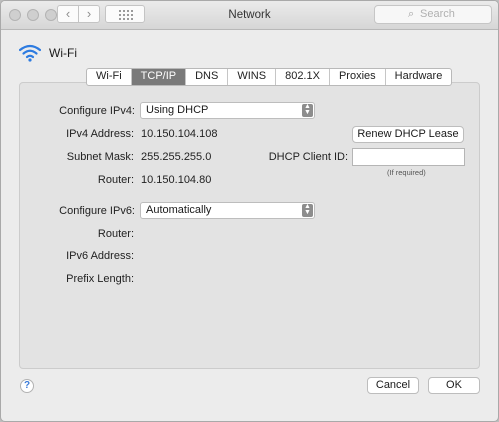 The height and width of the screenshot is (422, 499). Describe the element at coordinates (97, 211) in the screenshot. I see `configure-ipv6-label: Configure IPv6:` at that location.